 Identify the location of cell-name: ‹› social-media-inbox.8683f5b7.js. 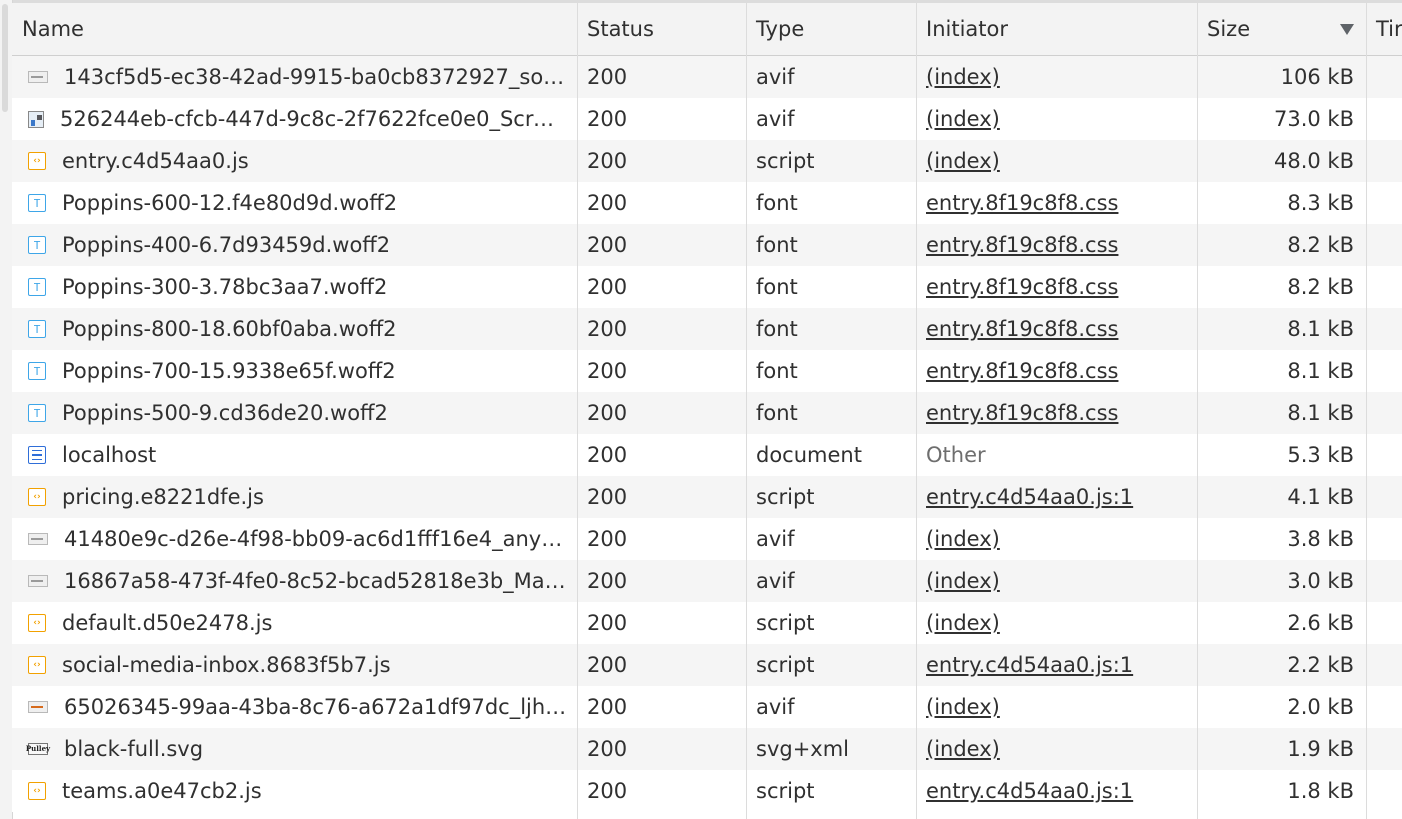
(294, 665).